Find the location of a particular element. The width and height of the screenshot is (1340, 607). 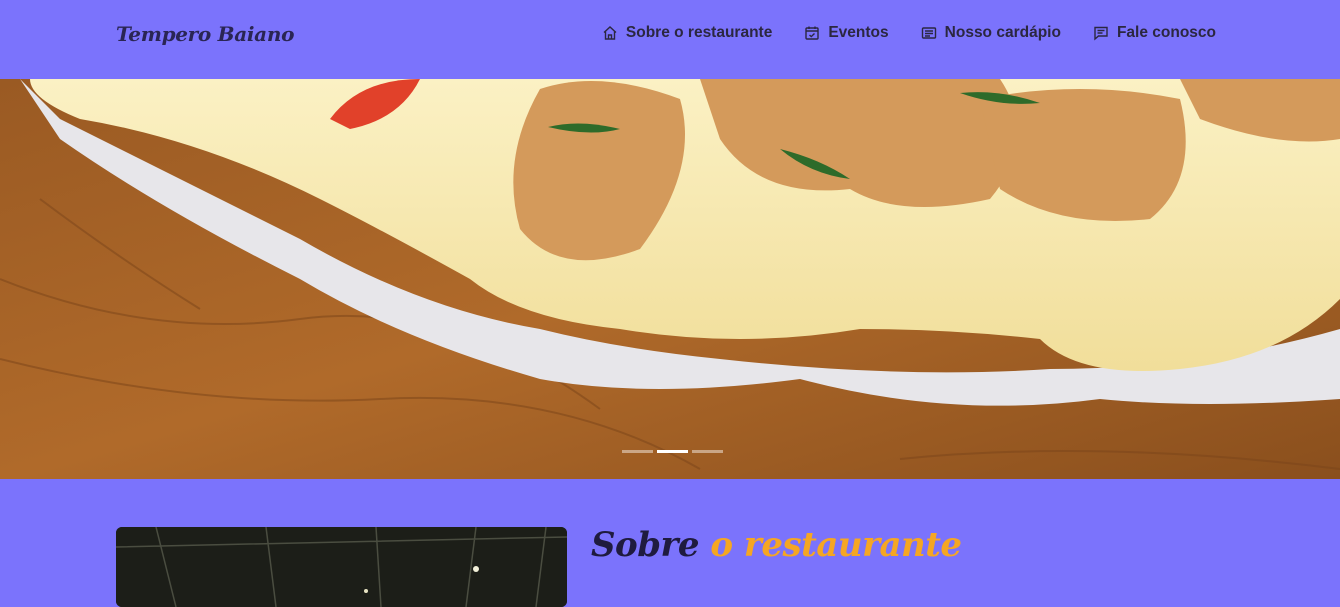

nav-item-eventos: Eventos is located at coordinates (846, 33).